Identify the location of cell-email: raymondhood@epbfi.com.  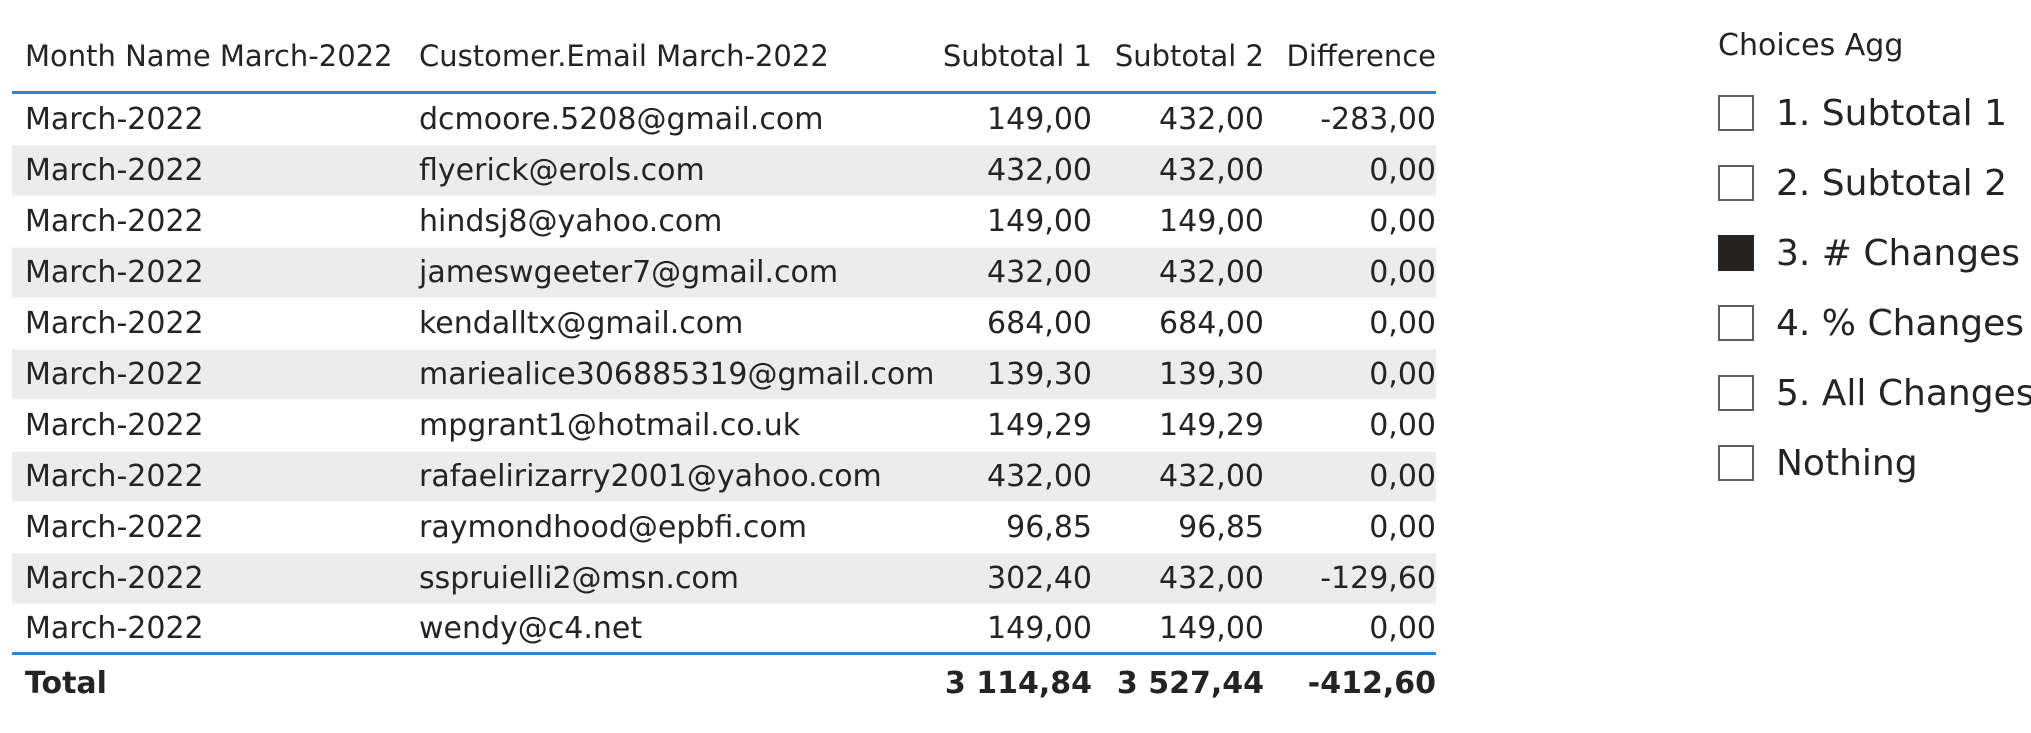
(613, 527).